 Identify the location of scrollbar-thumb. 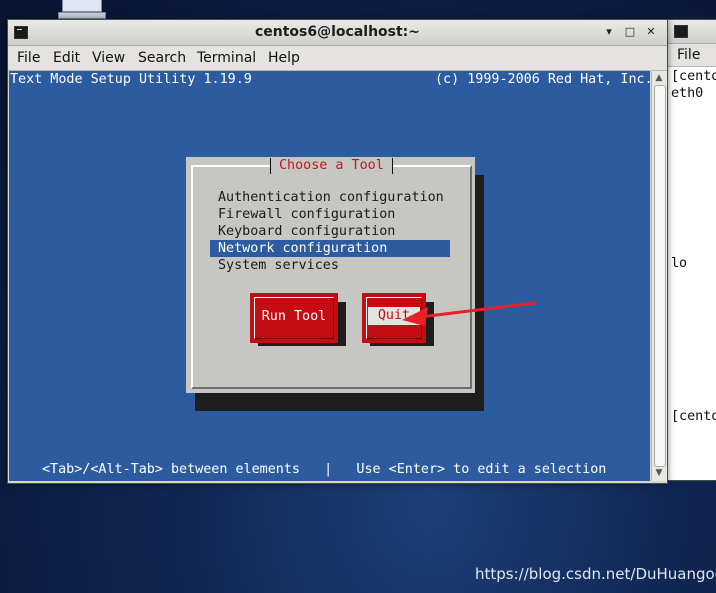
(660, 276).